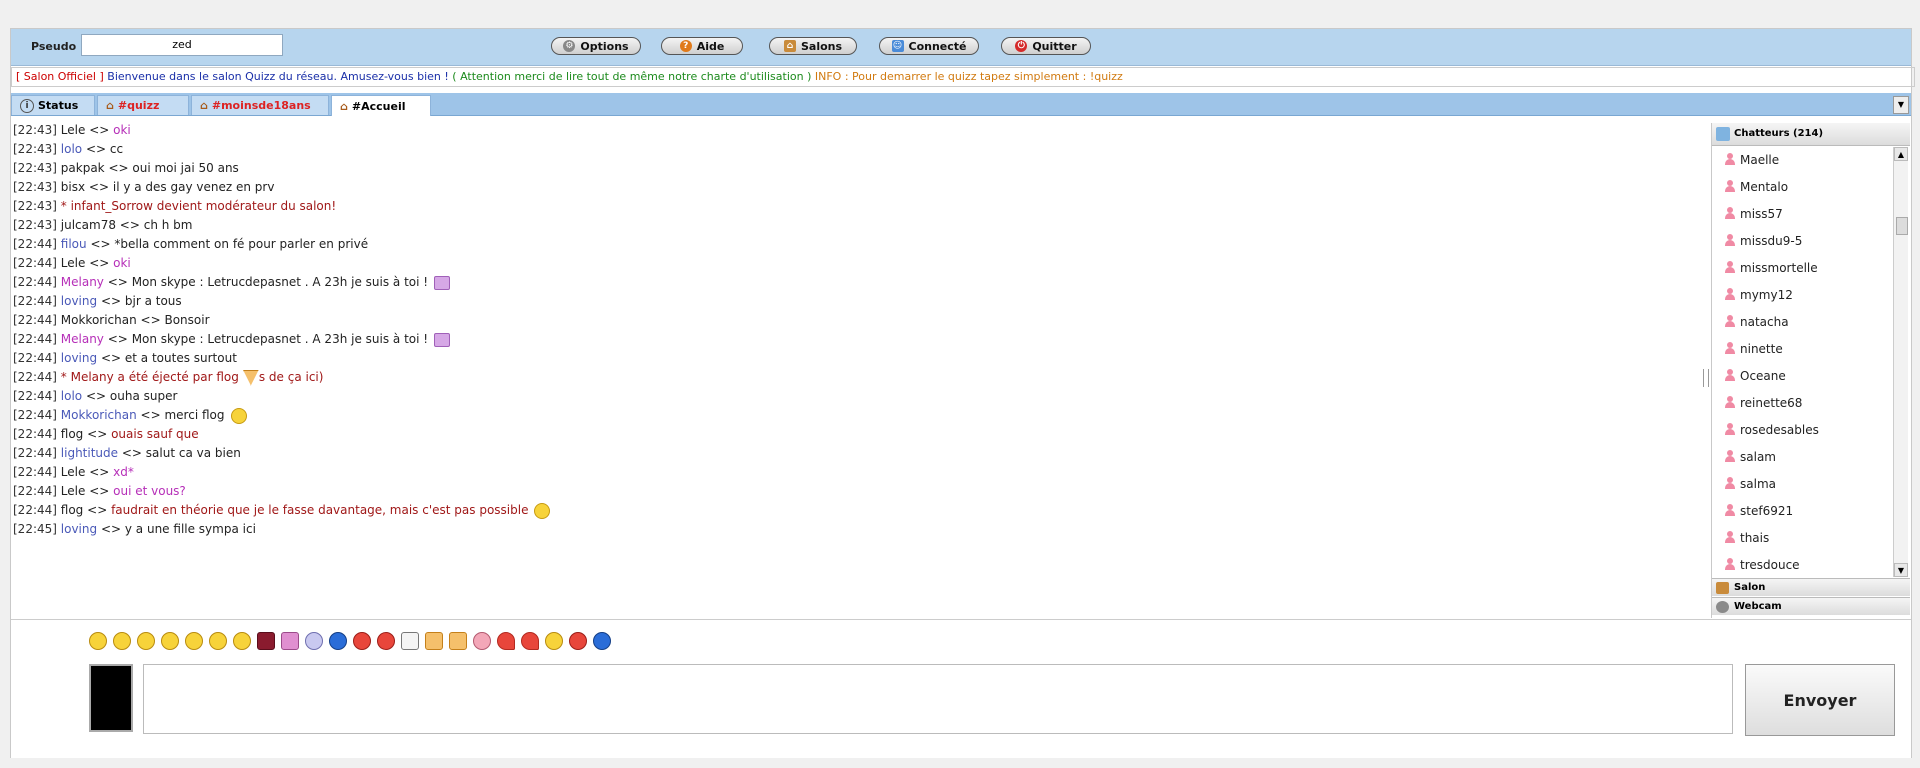 Image resolution: width=1920 pixels, height=768 pixels. Describe the element at coordinates (122, 641) in the screenshot. I see `grin-smiley-icon` at that location.